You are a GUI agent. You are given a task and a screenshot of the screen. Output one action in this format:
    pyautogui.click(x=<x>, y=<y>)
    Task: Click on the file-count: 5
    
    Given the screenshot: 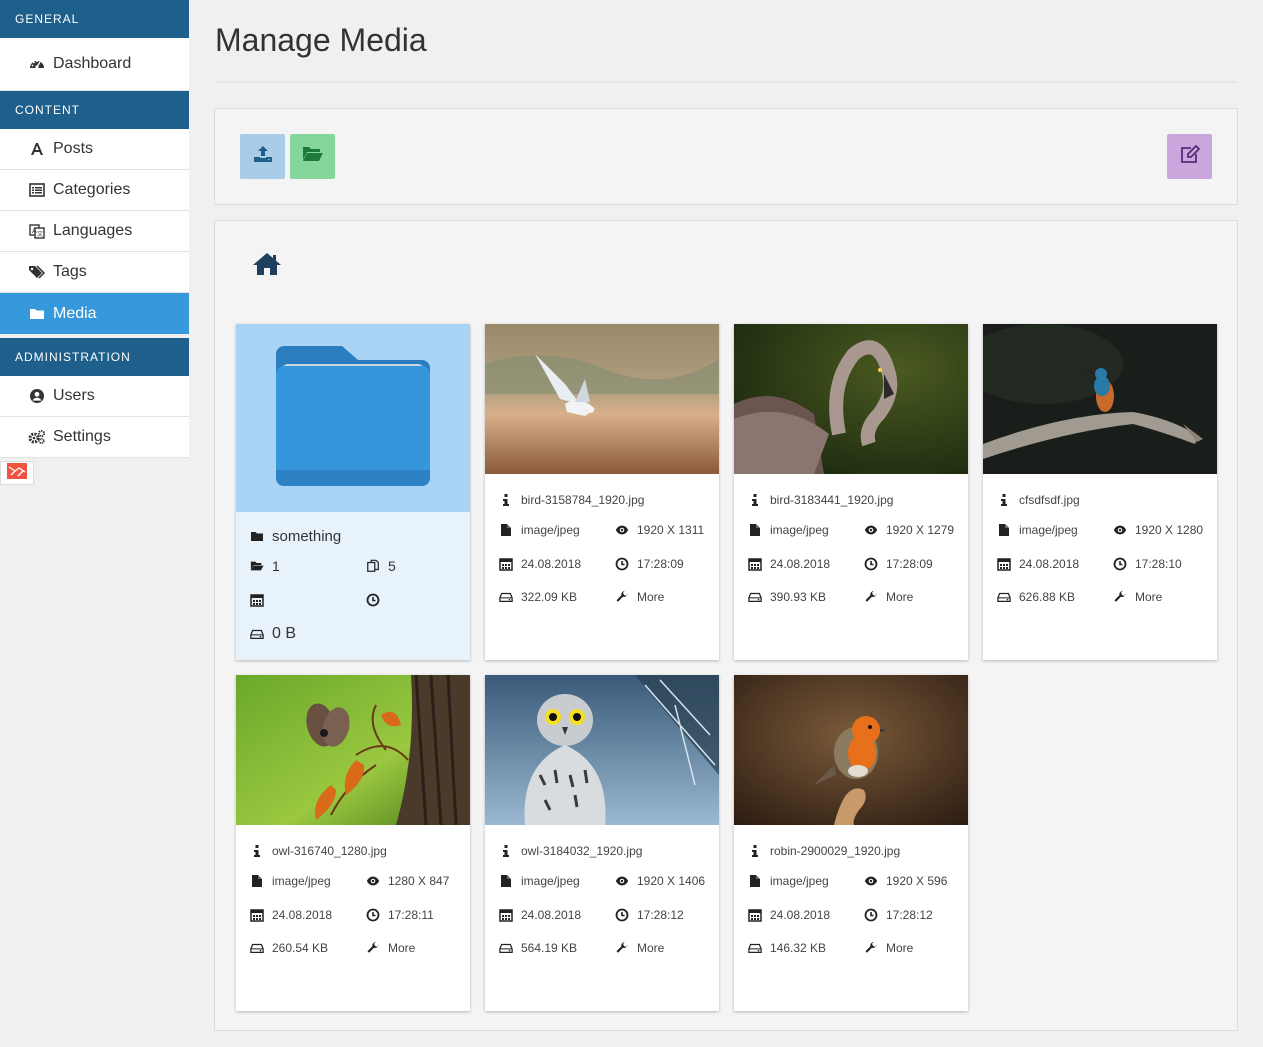 What is the action you would take?
    pyautogui.click(x=392, y=566)
    